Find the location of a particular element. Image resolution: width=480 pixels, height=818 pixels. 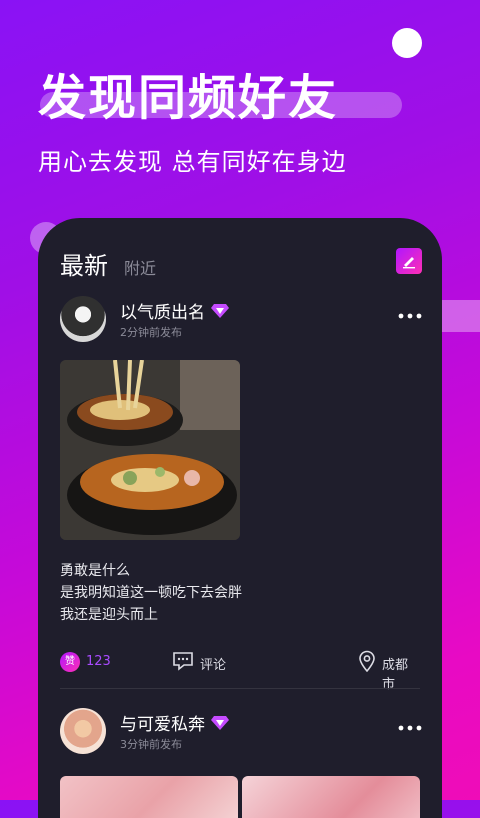

post-text-line: 我还是迎头而上 is located at coordinates (109, 615).